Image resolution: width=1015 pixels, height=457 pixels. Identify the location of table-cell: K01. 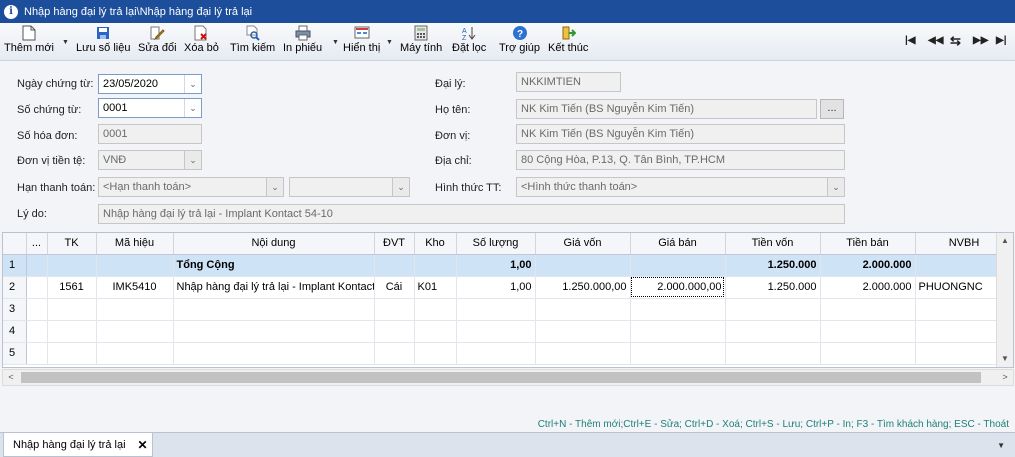
(435, 287).